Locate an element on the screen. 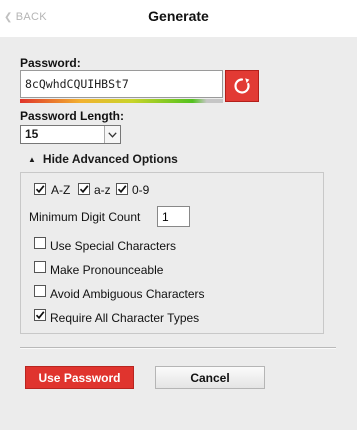 The width and height of the screenshot is (357, 430). refresh-icon is located at coordinates (242, 86).